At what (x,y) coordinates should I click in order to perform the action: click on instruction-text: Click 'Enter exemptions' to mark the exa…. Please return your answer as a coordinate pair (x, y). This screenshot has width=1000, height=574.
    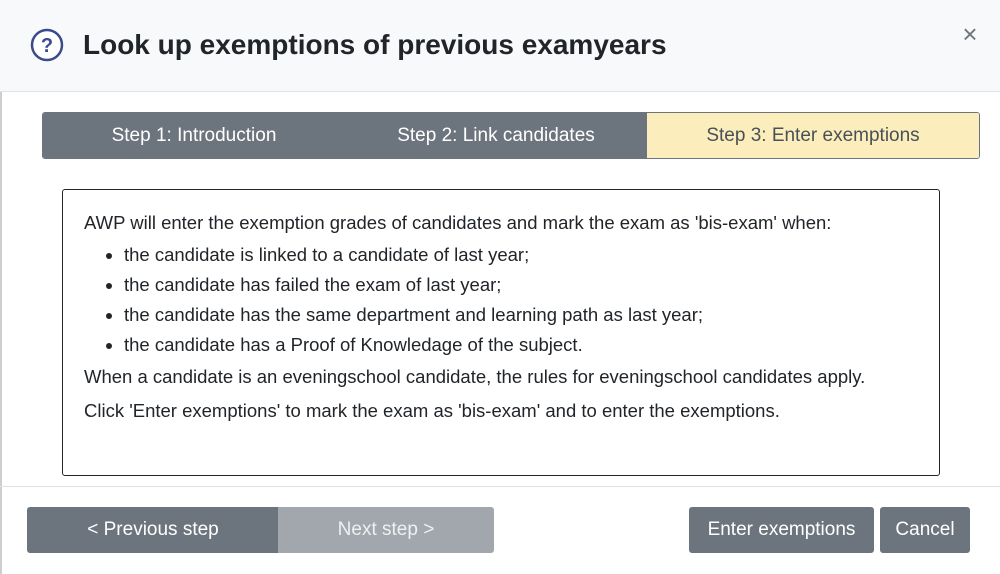
    Looking at the image, I should click on (432, 410).